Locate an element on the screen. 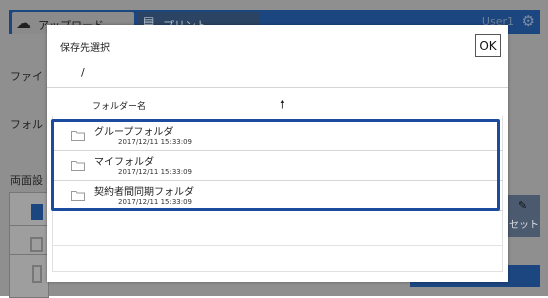  cloud-upload-icon: ☁ is located at coordinates (23, 23).